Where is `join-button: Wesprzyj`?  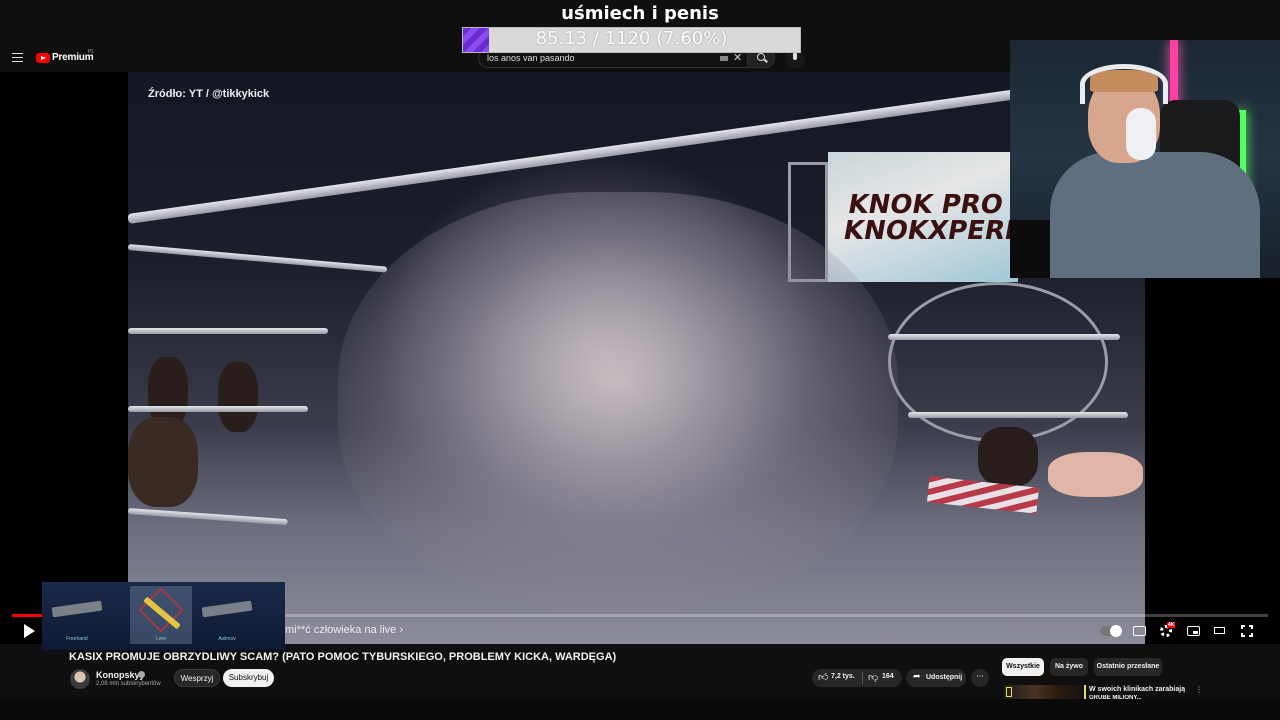 join-button: Wesprzyj is located at coordinates (197, 678).